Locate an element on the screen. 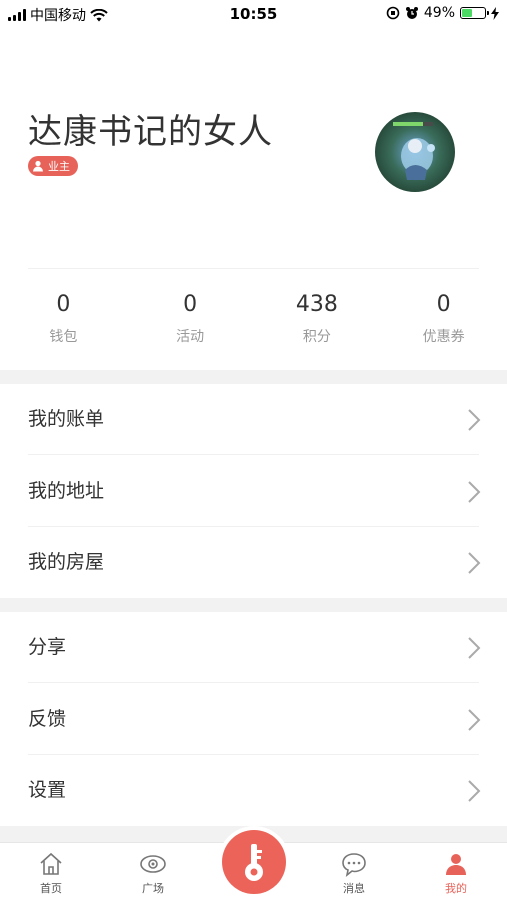  avatar is located at coordinates (415, 152).